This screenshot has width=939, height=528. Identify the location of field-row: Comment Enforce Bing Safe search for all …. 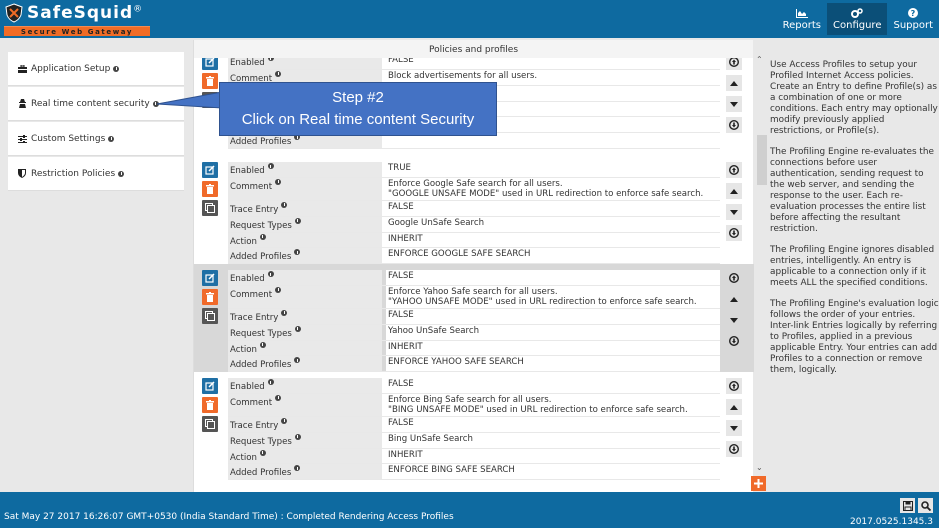
(474, 405).